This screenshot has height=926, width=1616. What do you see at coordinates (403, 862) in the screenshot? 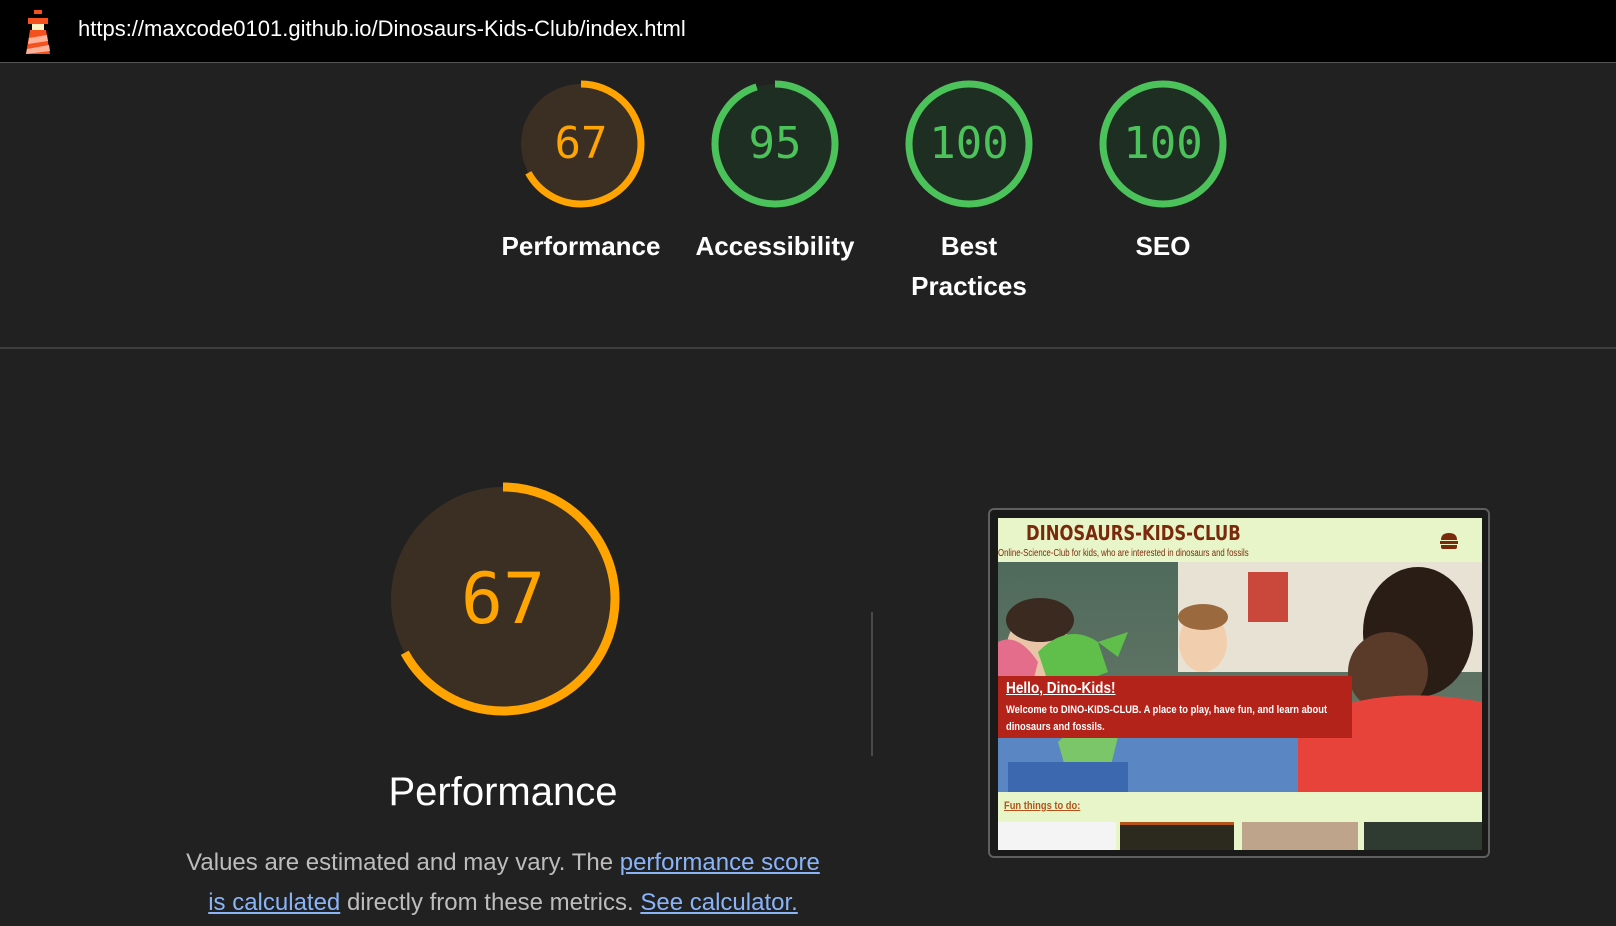
I see `description-text: Values are estimated and may vary. The` at bounding box center [403, 862].